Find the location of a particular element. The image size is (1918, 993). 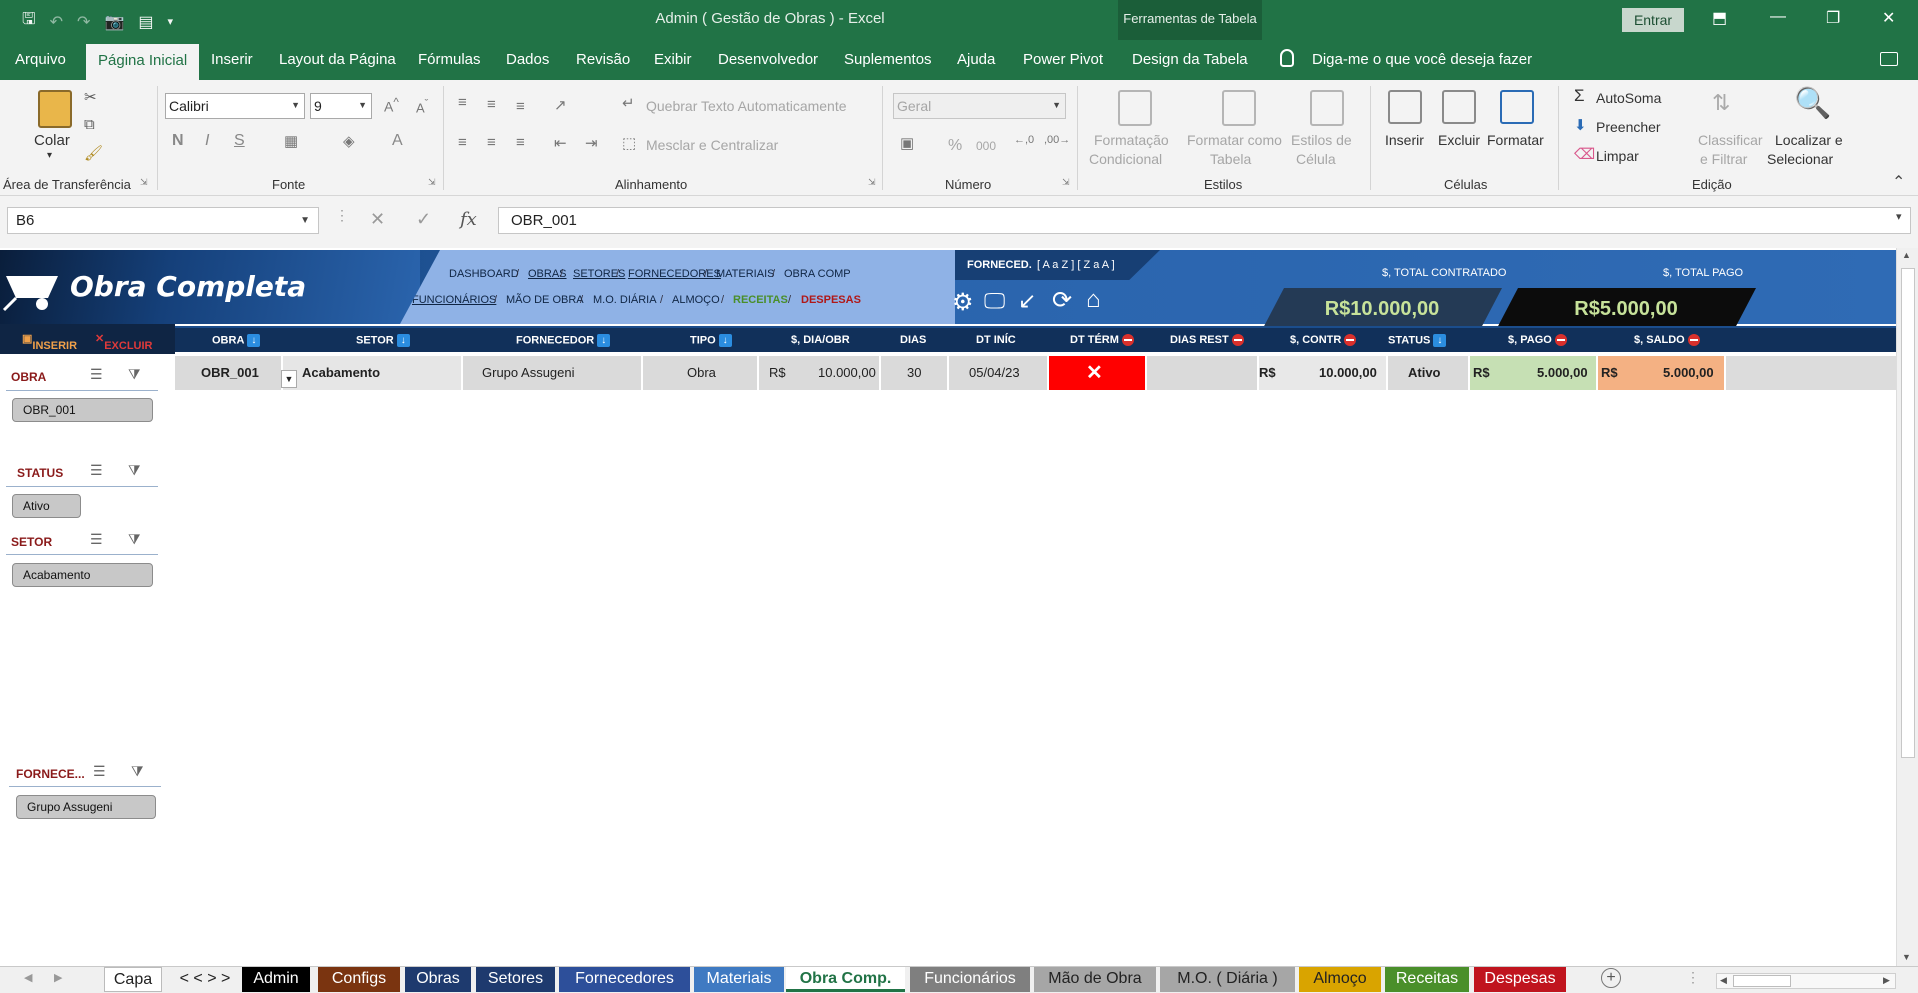

tab-design-tabela: Design da Tabela is located at coordinates (1190, 59).